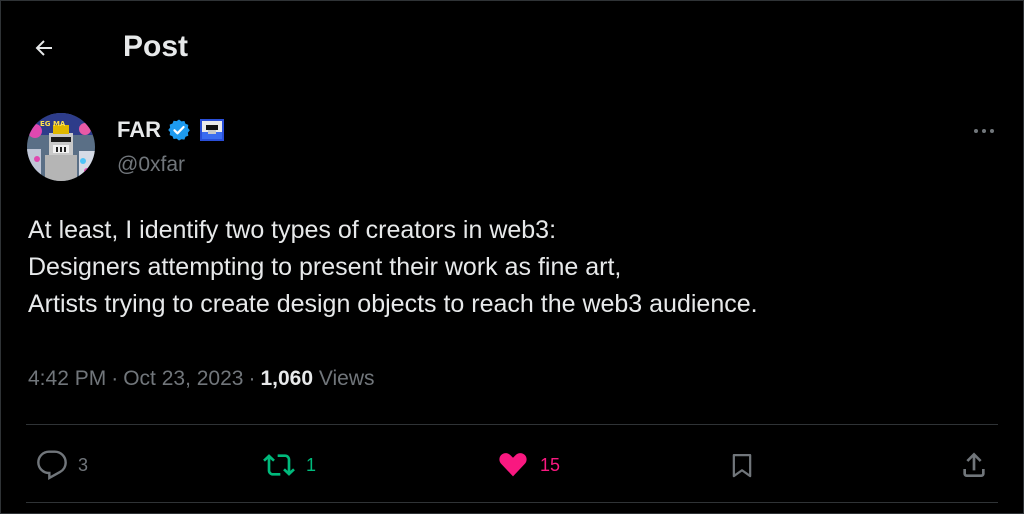 Image resolution: width=1024 pixels, height=514 pixels. I want to click on author-name-row: FAR, so click(170, 130).